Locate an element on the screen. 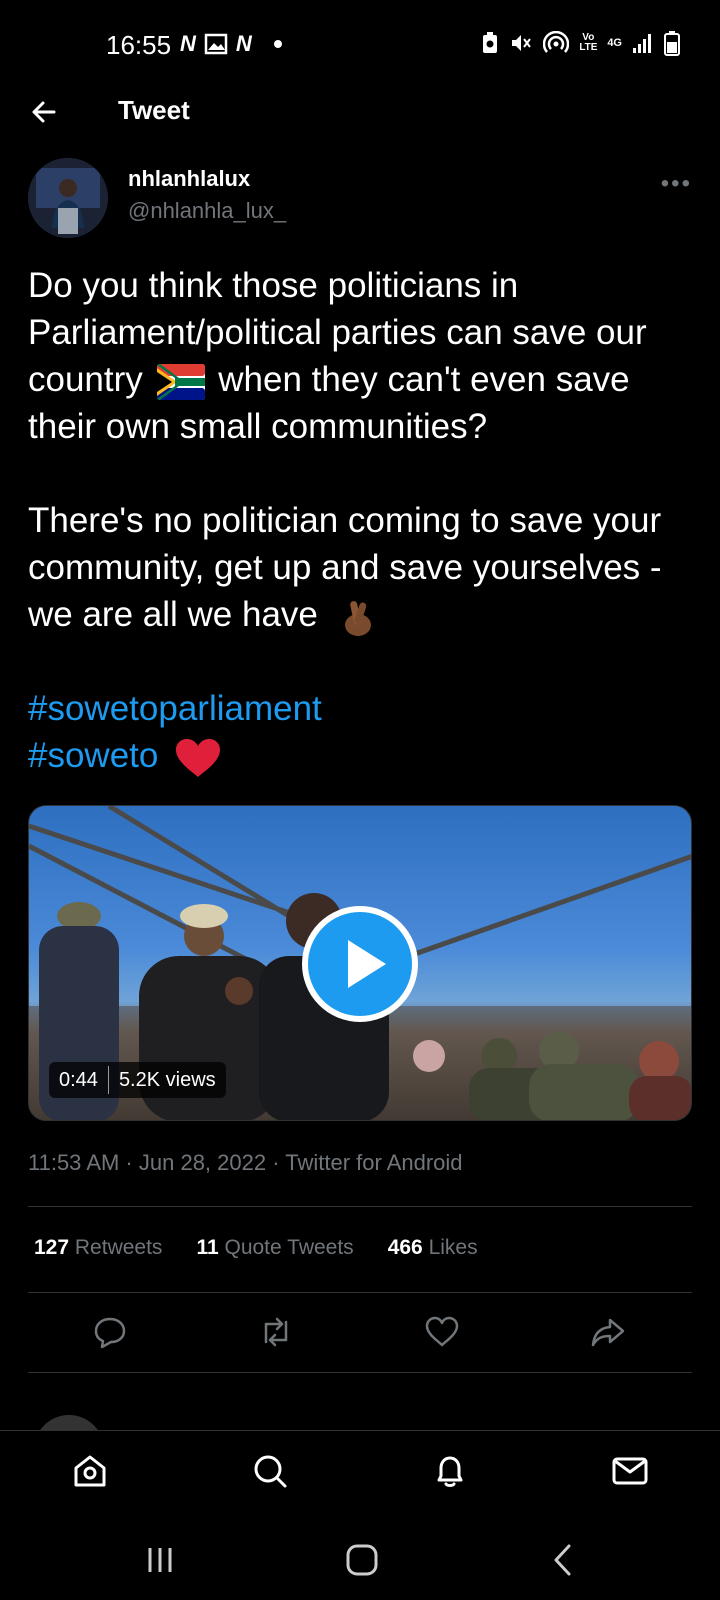 Image resolution: width=720 pixels, height=1600 pixels. notification-icons: N N is located at coordinates (231, 44).